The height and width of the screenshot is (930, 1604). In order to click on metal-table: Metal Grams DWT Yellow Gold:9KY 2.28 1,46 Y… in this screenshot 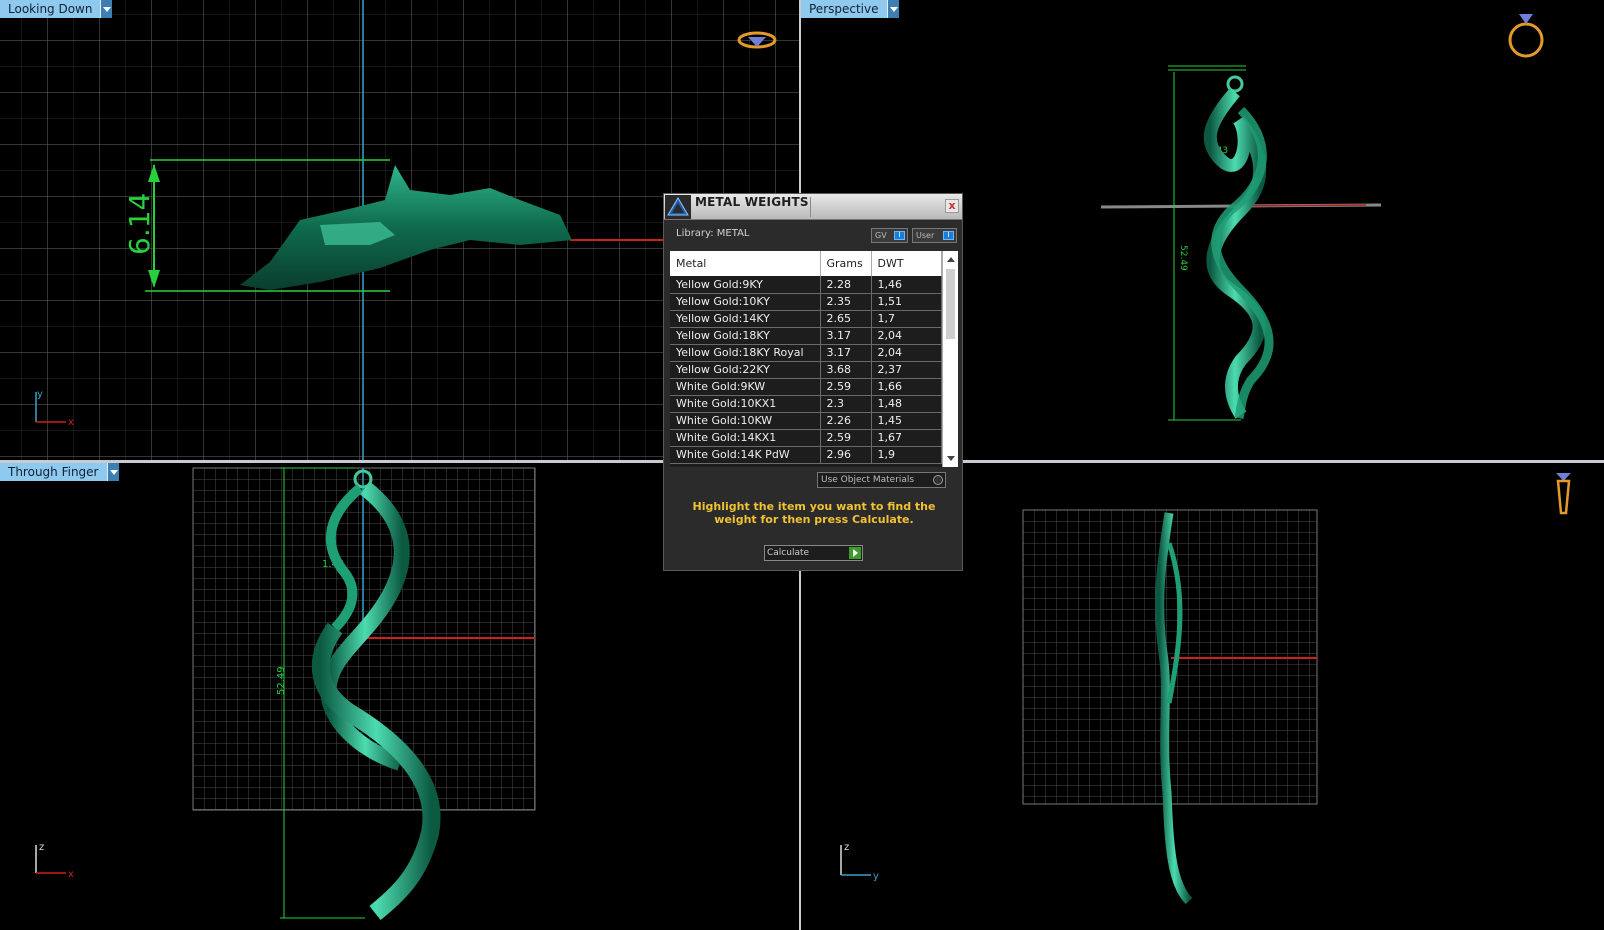, I will do `click(814, 359)`.